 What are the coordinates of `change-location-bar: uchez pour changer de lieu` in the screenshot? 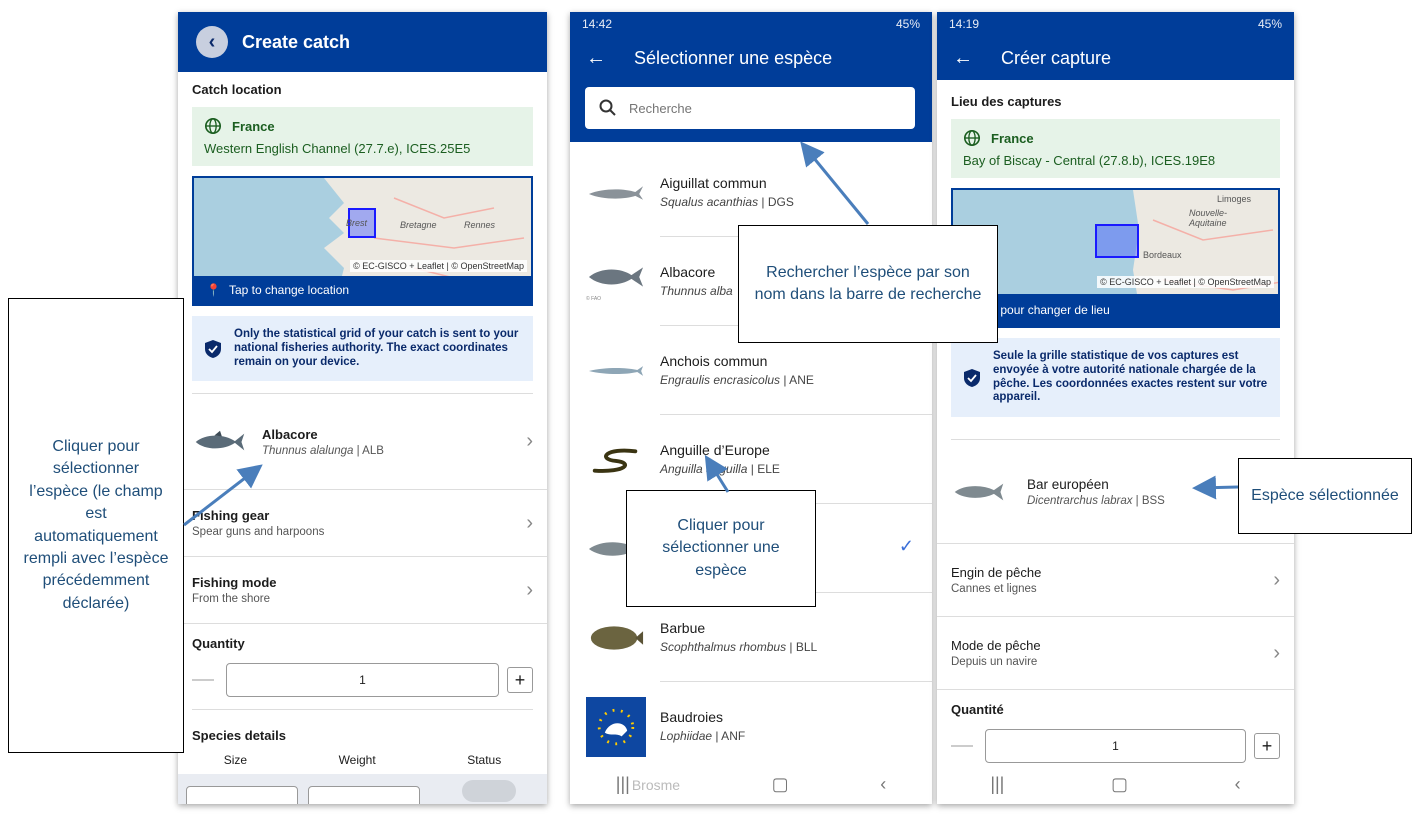 It's located at (1115, 310).